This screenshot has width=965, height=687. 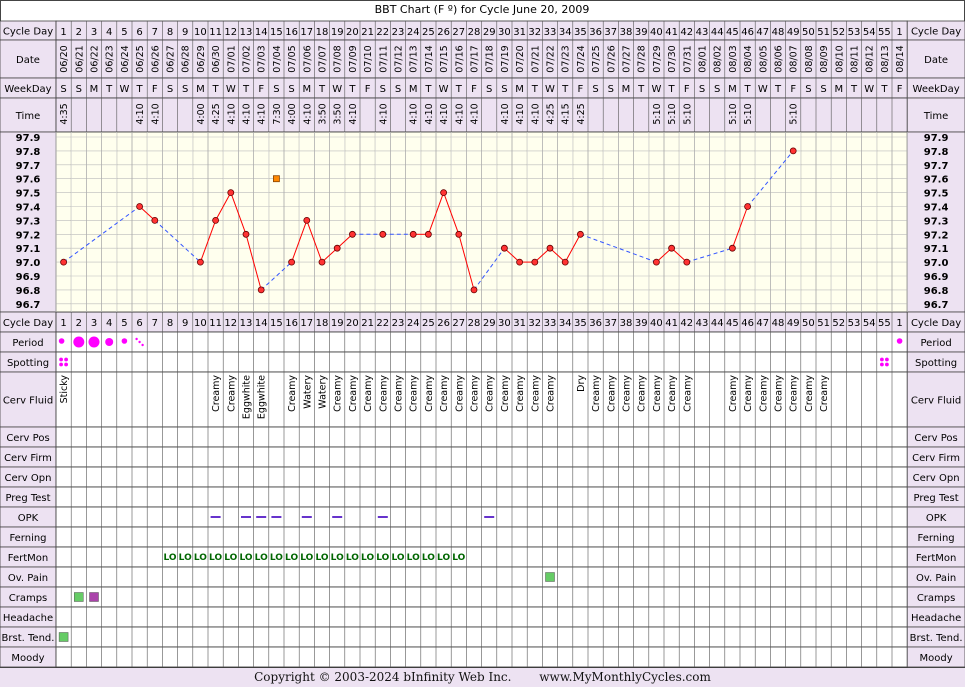 I want to click on date-cell: 07/31, so click(x=687, y=58).